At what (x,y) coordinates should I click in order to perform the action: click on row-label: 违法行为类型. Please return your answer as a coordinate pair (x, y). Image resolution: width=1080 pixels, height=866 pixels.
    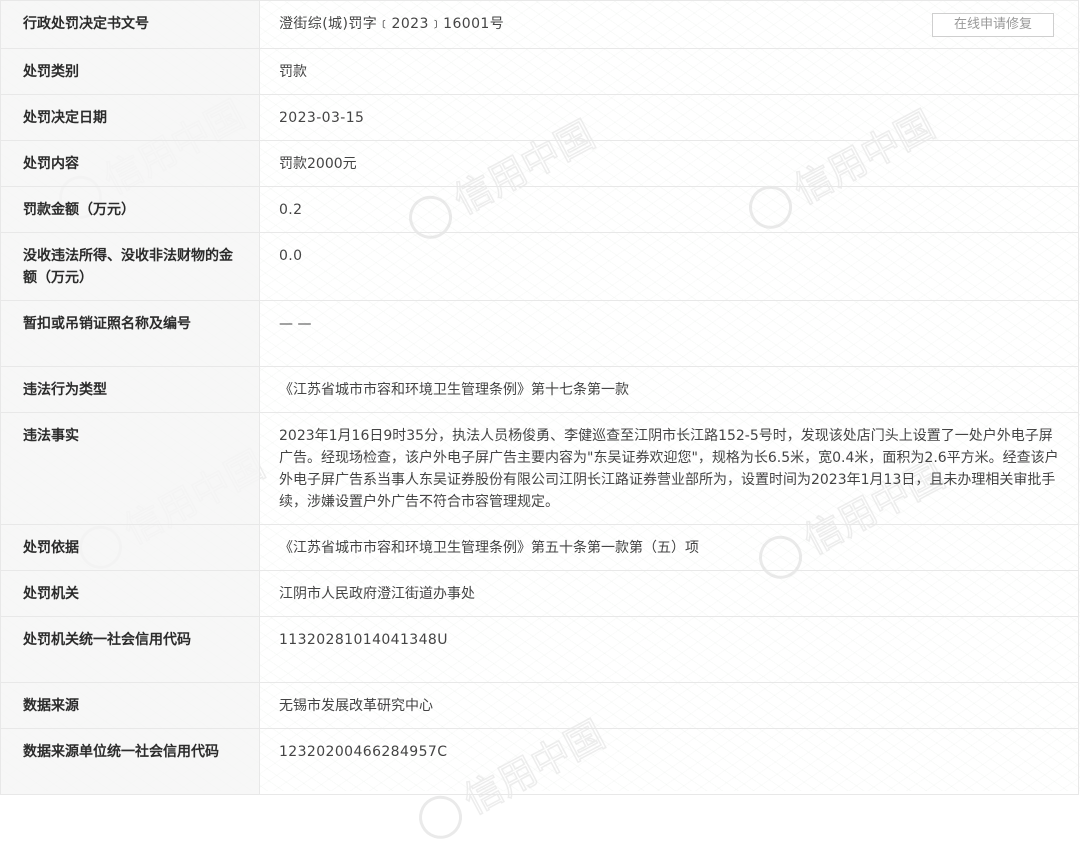
    Looking at the image, I should click on (130, 389).